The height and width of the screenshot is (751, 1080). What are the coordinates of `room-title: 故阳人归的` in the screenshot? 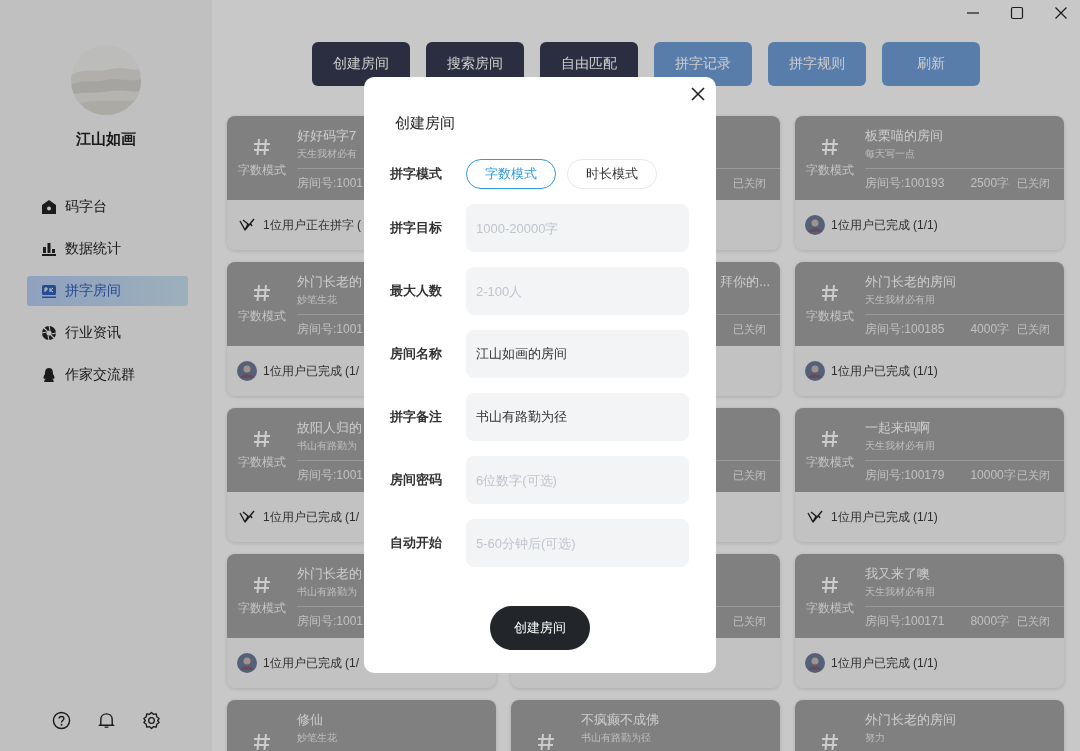 It's located at (330, 428).